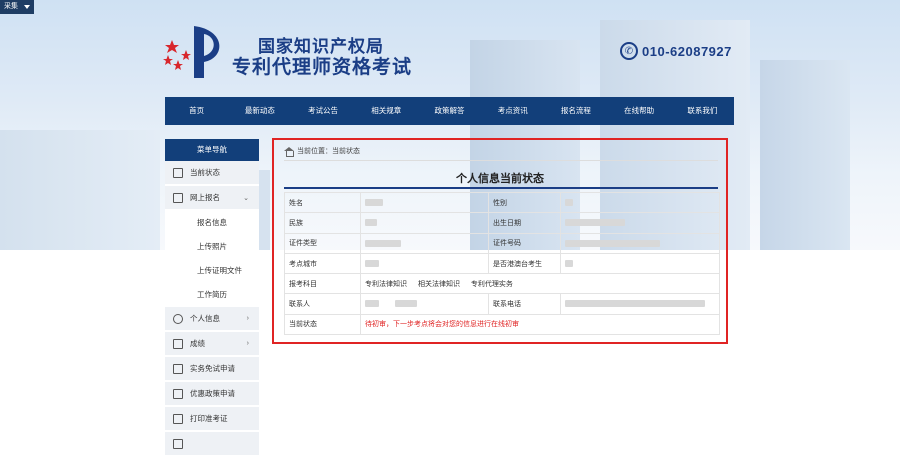 This screenshot has width=900, height=467. I want to click on nav-item-help: 在线帮助, so click(639, 111).